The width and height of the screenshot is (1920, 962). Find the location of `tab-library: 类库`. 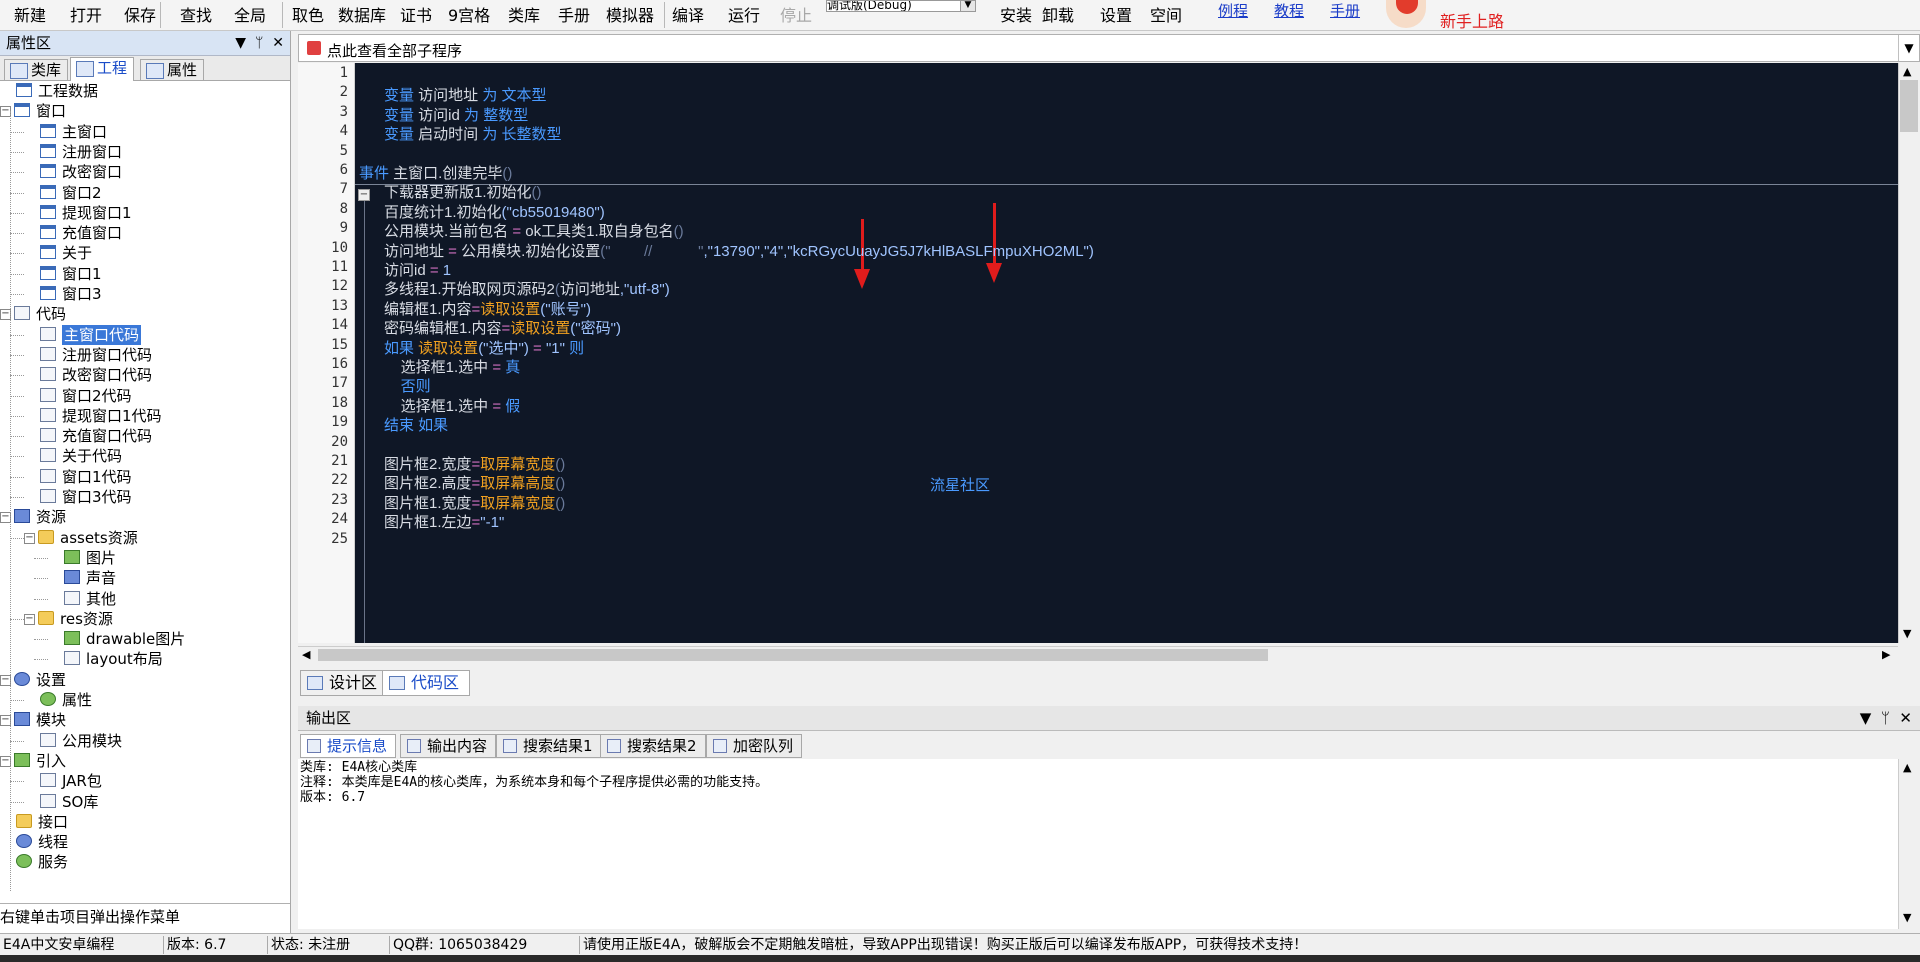

tab-library: 类库 is located at coordinates (36, 69).